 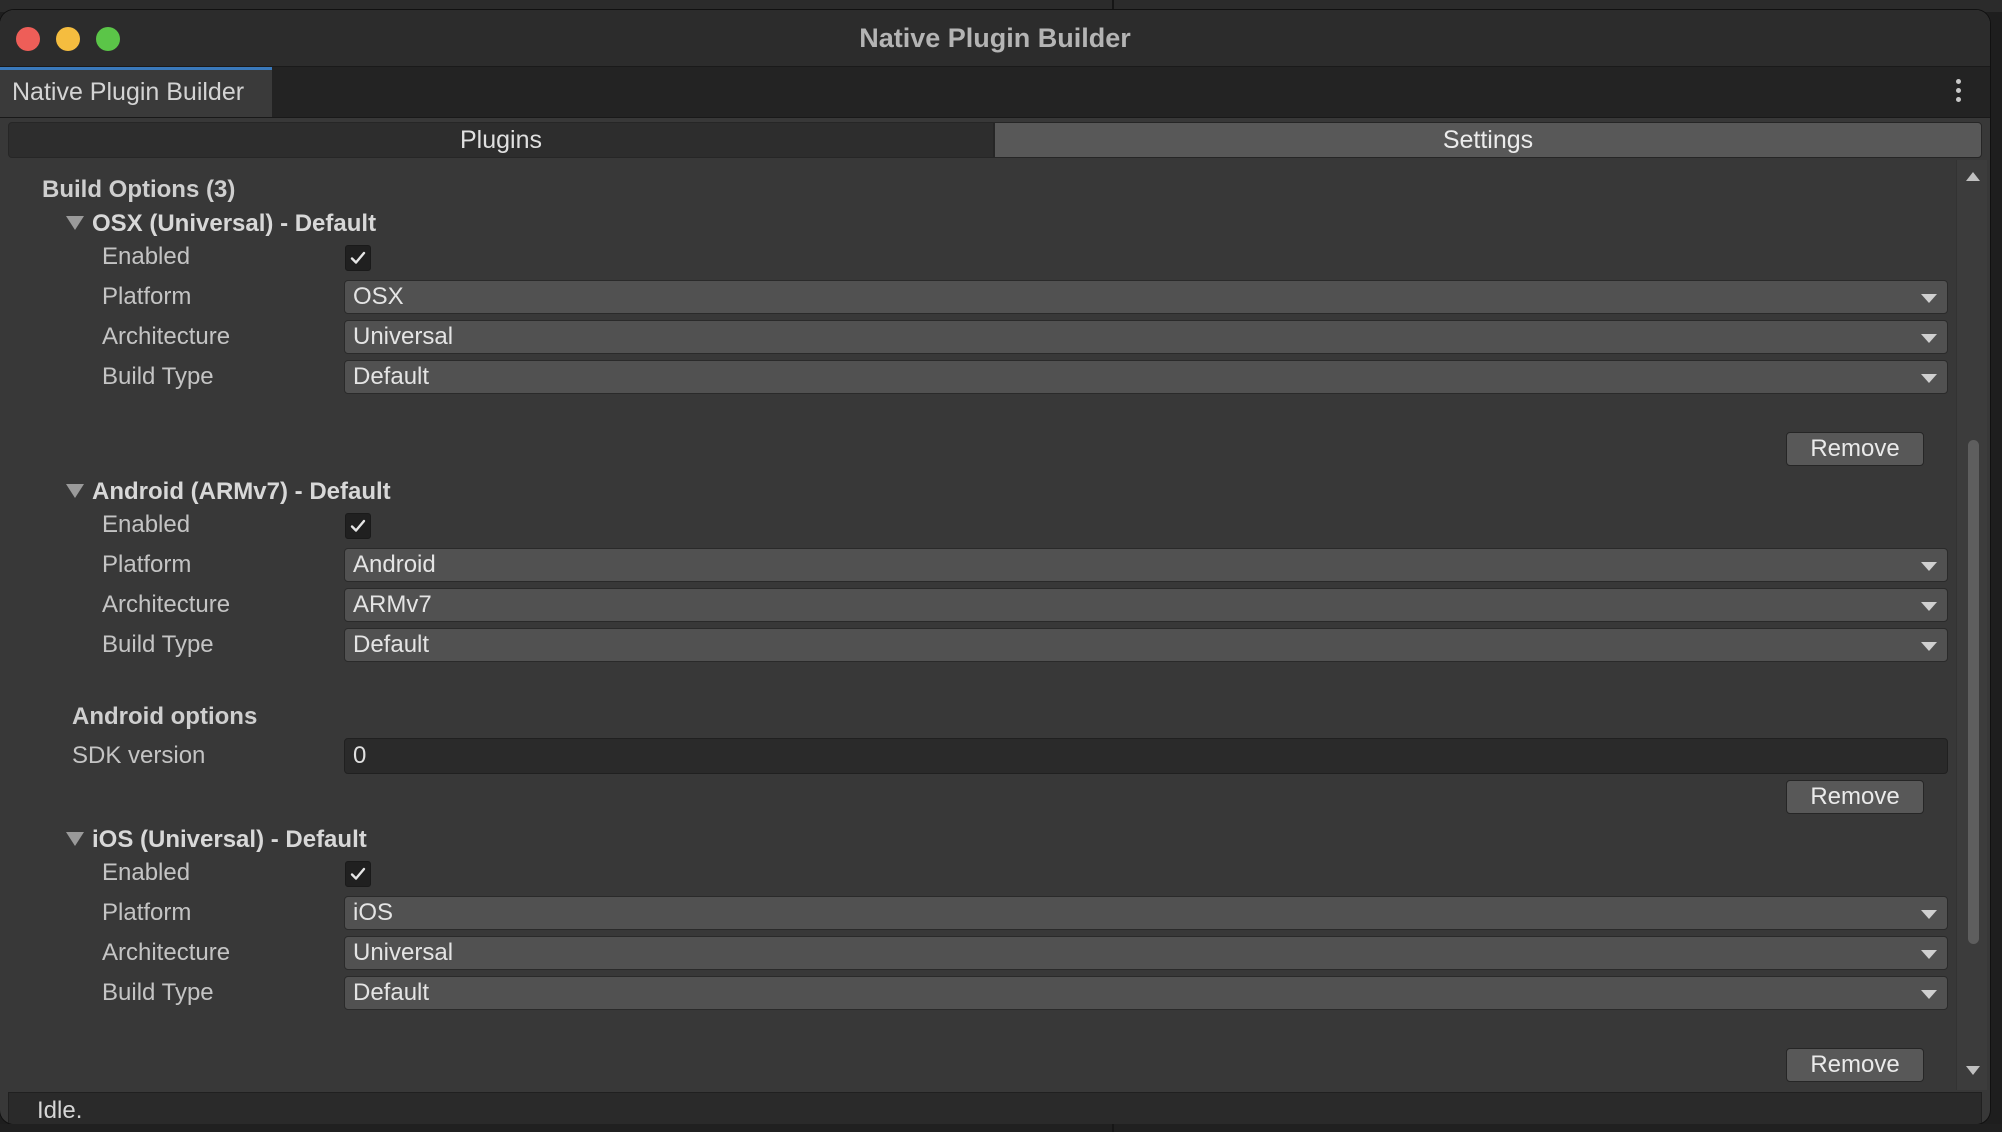 What do you see at coordinates (1146, 605) in the screenshot?
I see `android-architecture-dropdown: ARMv7` at bounding box center [1146, 605].